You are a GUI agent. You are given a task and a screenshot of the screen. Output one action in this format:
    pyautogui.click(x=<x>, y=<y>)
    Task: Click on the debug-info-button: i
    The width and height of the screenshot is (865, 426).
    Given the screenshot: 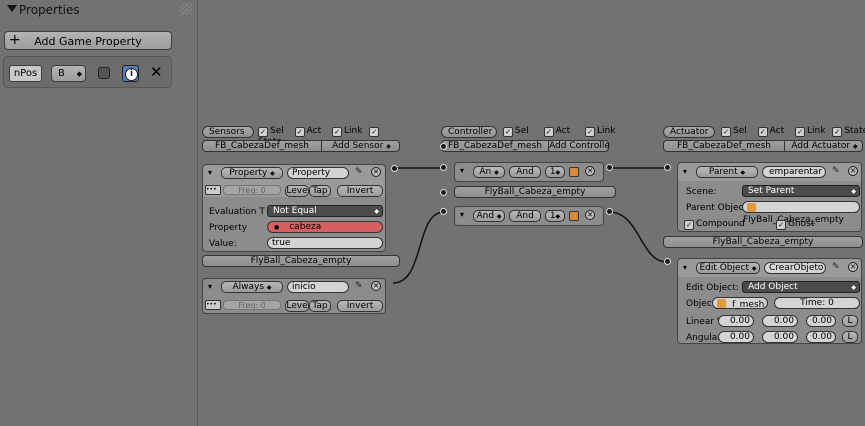 What is the action you would take?
    pyautogui.click(x=130, y=73)
    